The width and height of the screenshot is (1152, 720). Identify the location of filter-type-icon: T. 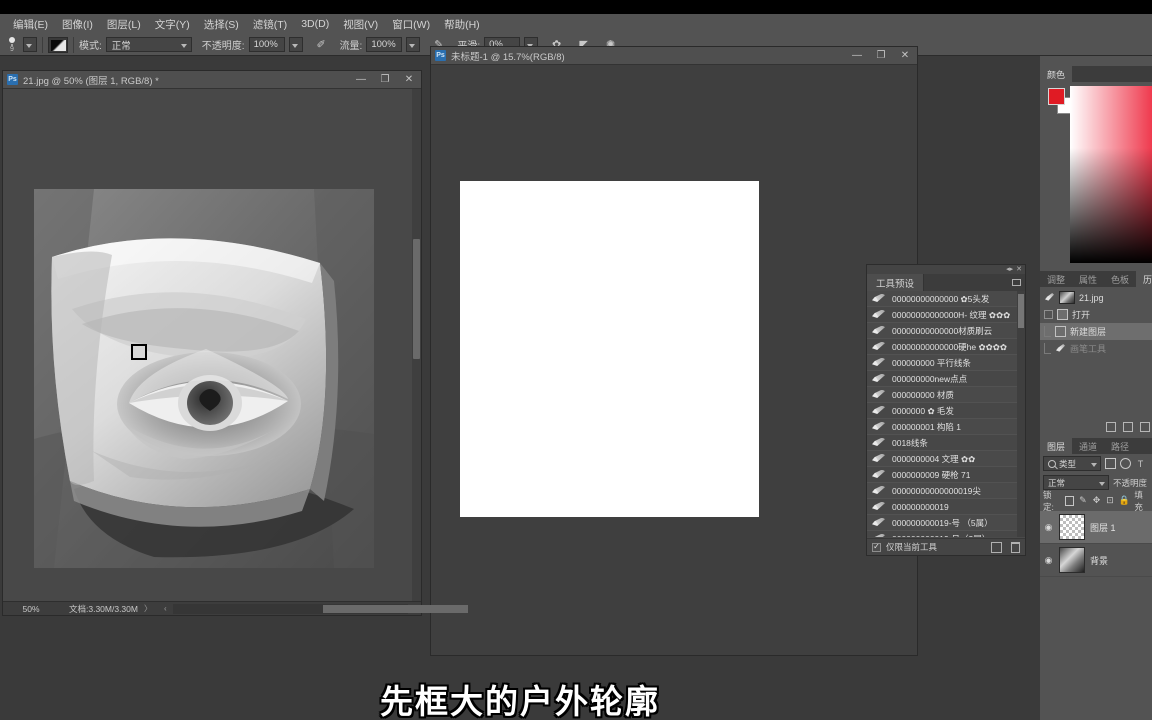
(1140, 463).